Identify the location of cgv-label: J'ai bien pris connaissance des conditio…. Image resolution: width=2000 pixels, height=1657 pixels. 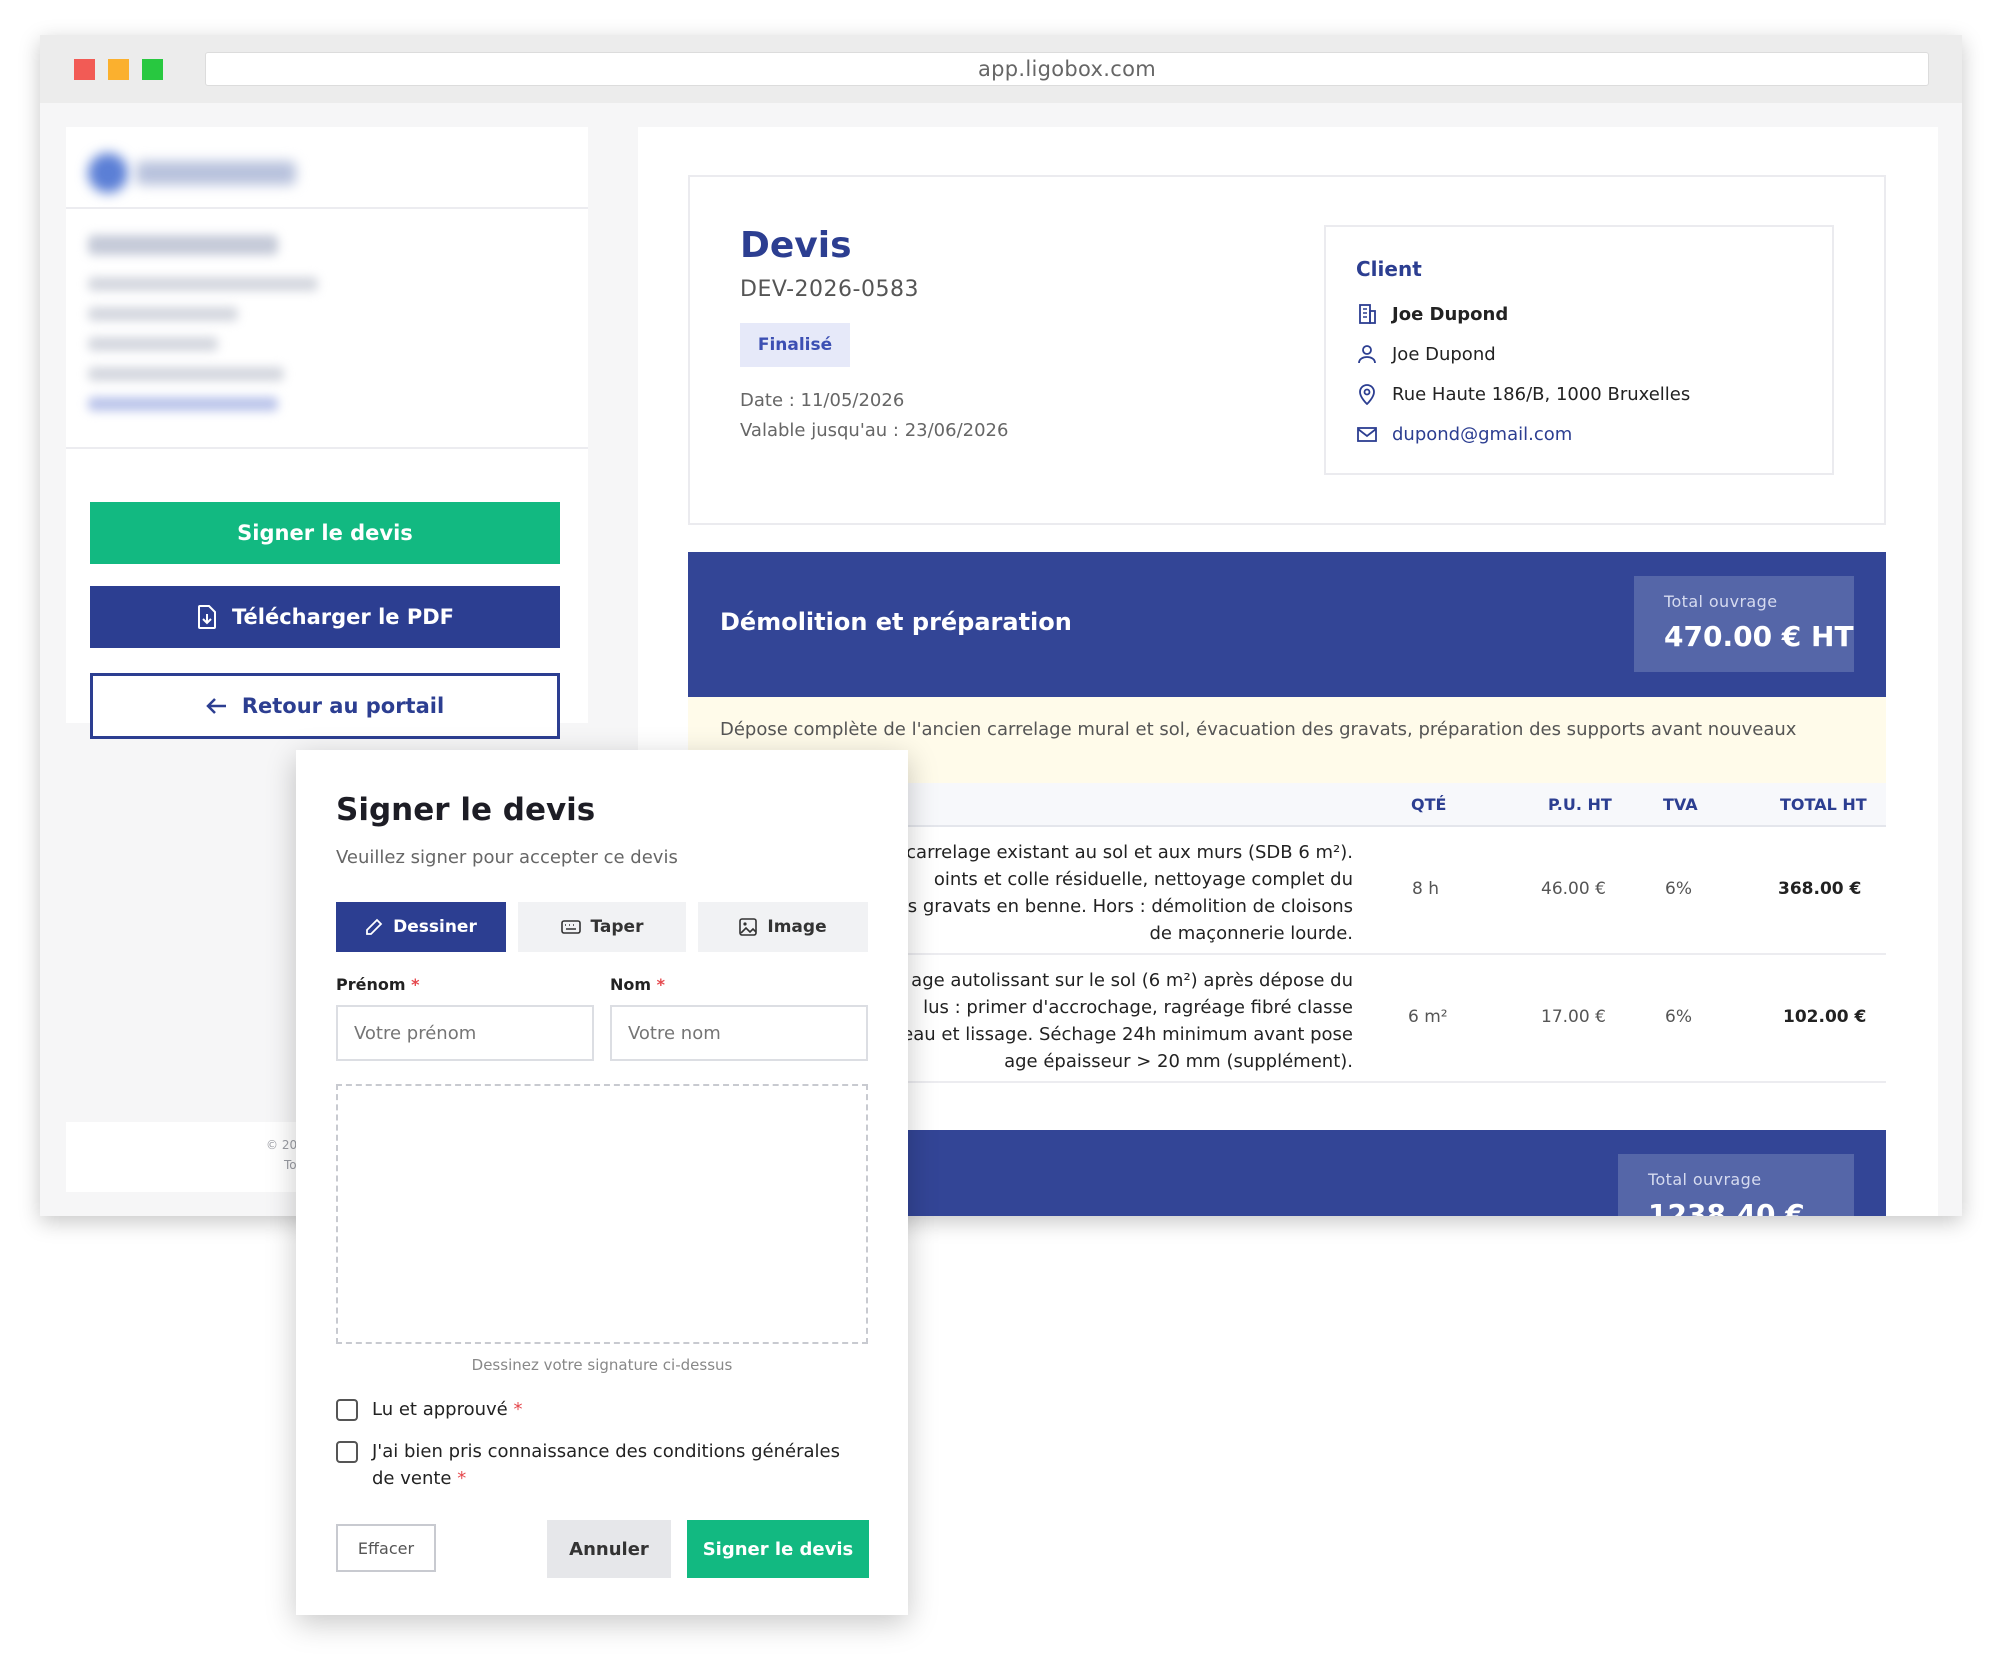
(620, 1465).